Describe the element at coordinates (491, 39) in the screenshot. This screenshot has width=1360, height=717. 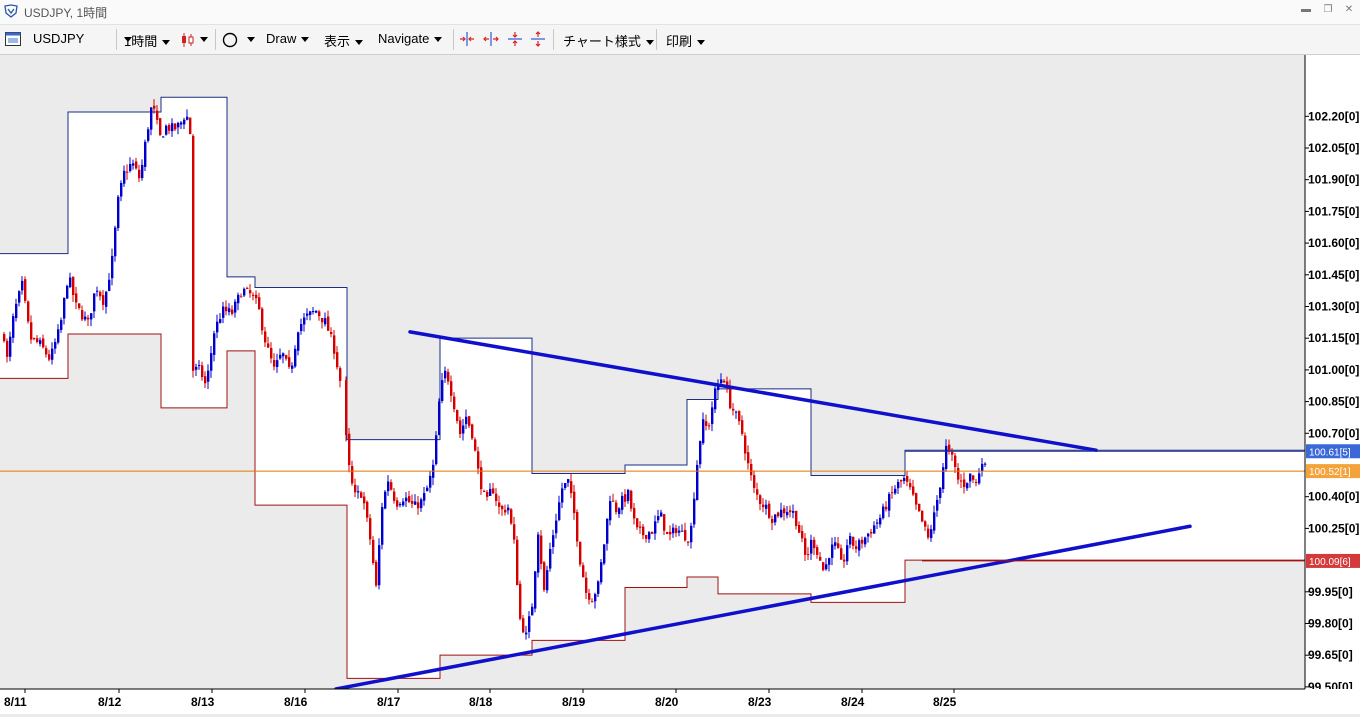
I see `zoom-out-horizontal-icon` at that location.